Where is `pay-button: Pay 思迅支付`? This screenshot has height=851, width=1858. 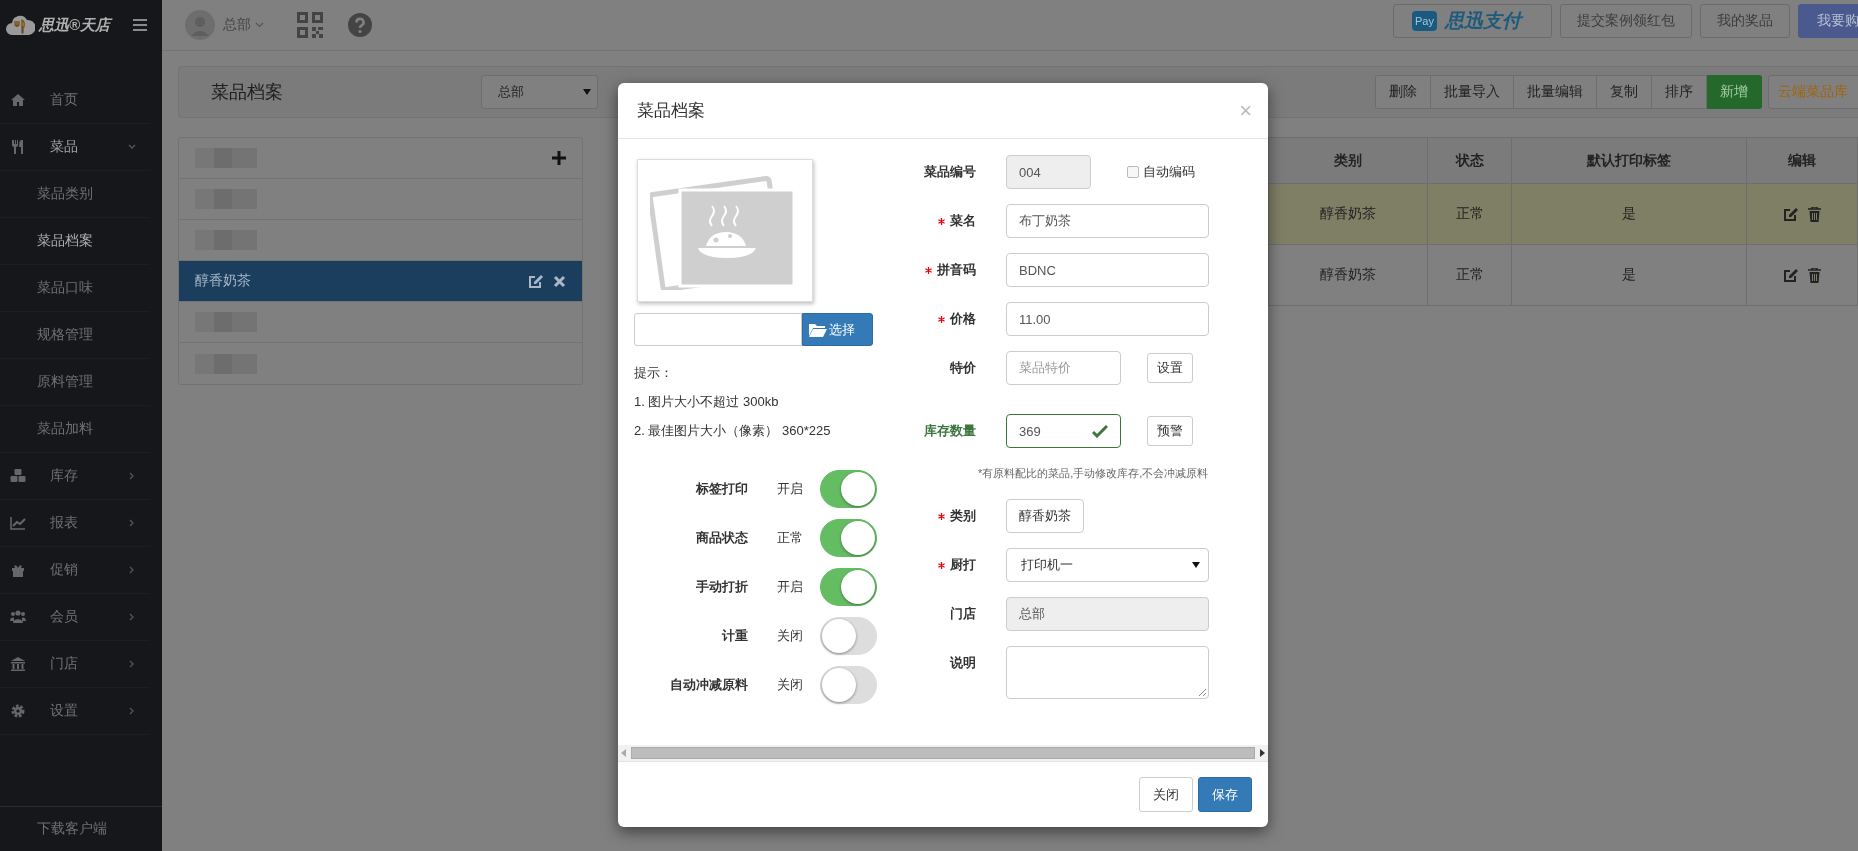
pay-button: Pay 思迅支付 is located at coordinates (1472, 21).